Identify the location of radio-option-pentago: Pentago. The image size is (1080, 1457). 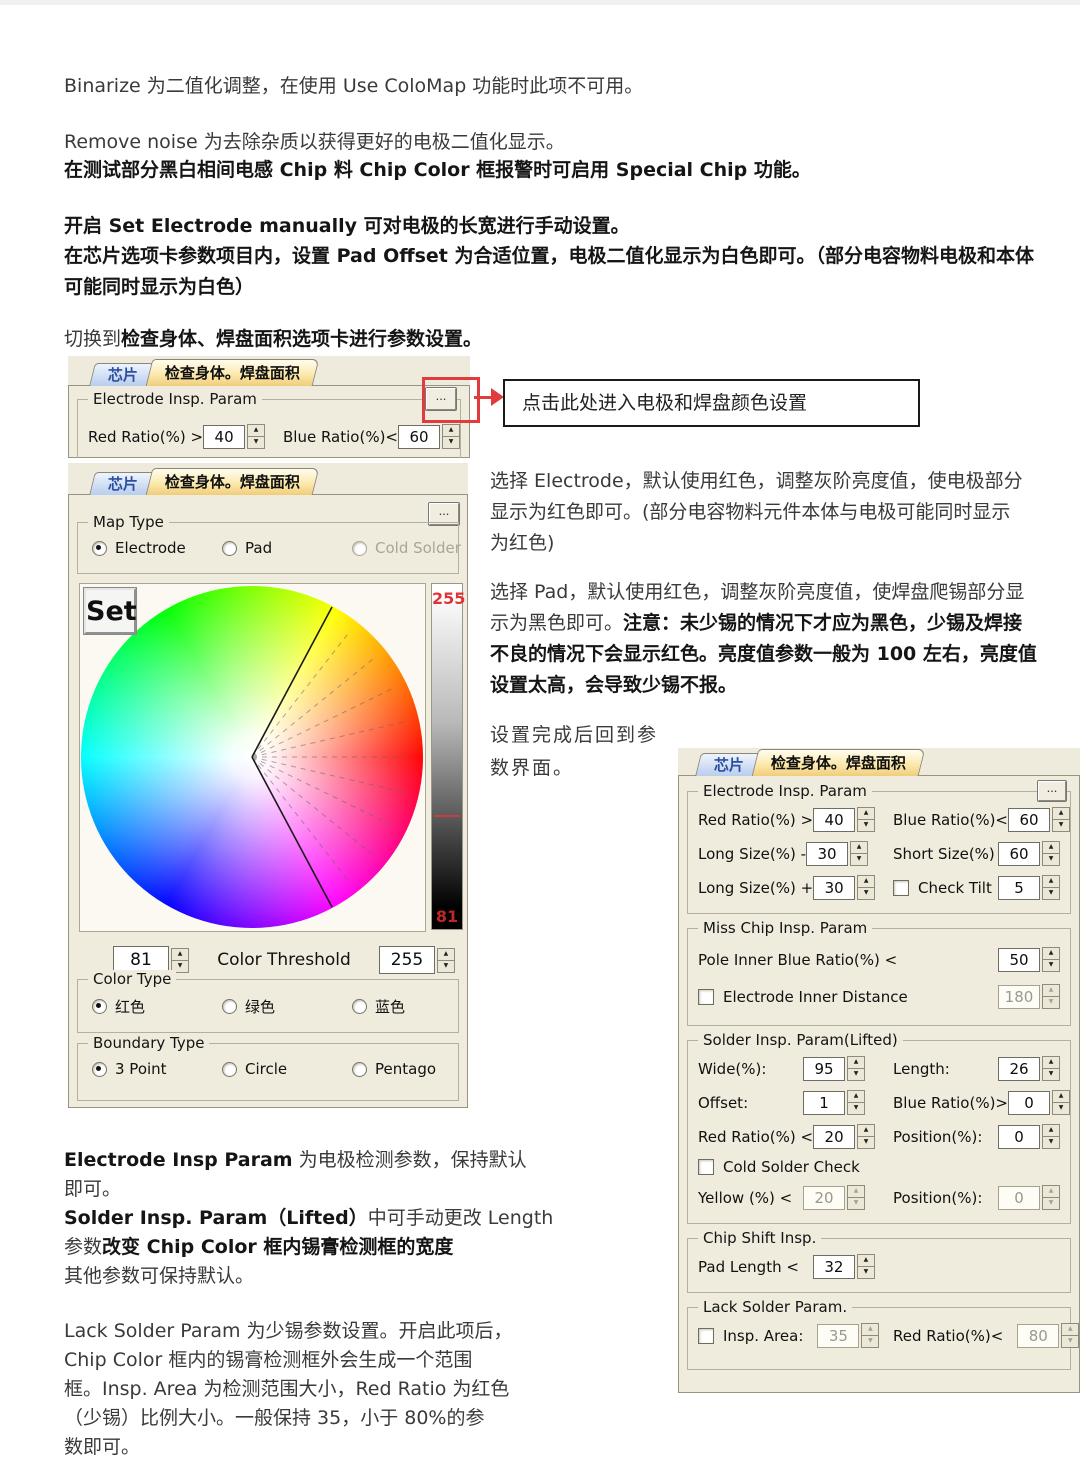
(394, 1069).